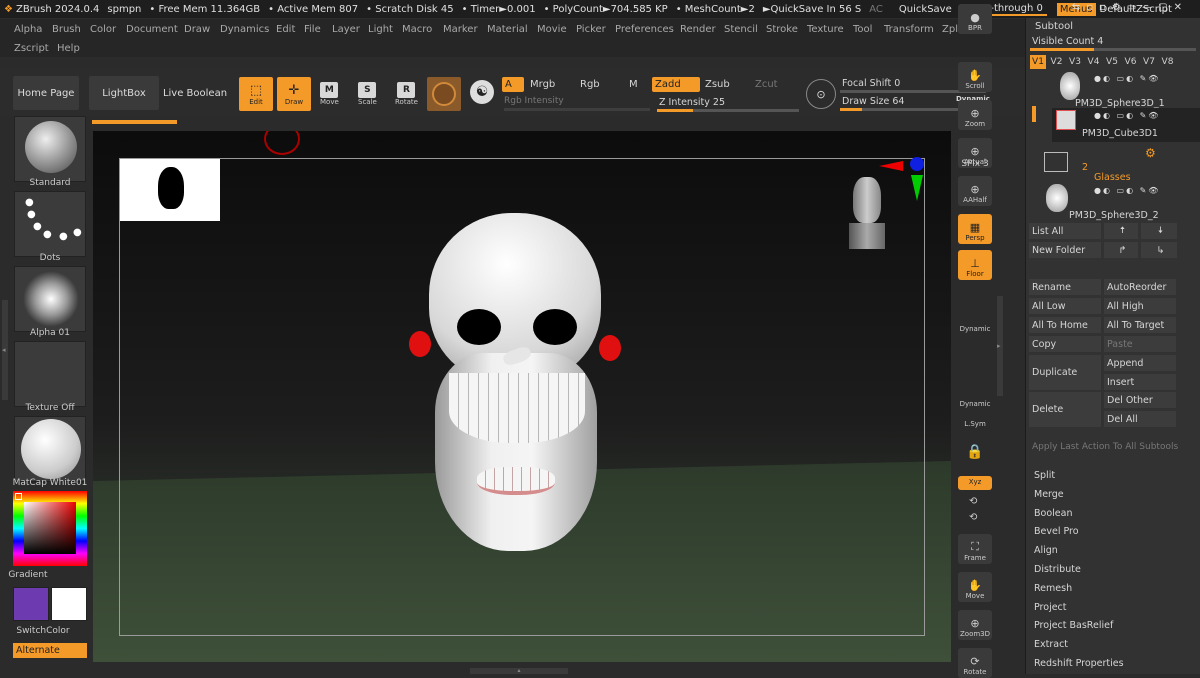 The height and width of the screenshot is (678, 1200). Describe the element at coordinates (1128, 91) in the screenshot. I see `subtool-item-sphere1: ●◐ ▭◐ ✎👁 PM3D_Sphere3D_1` at that location.